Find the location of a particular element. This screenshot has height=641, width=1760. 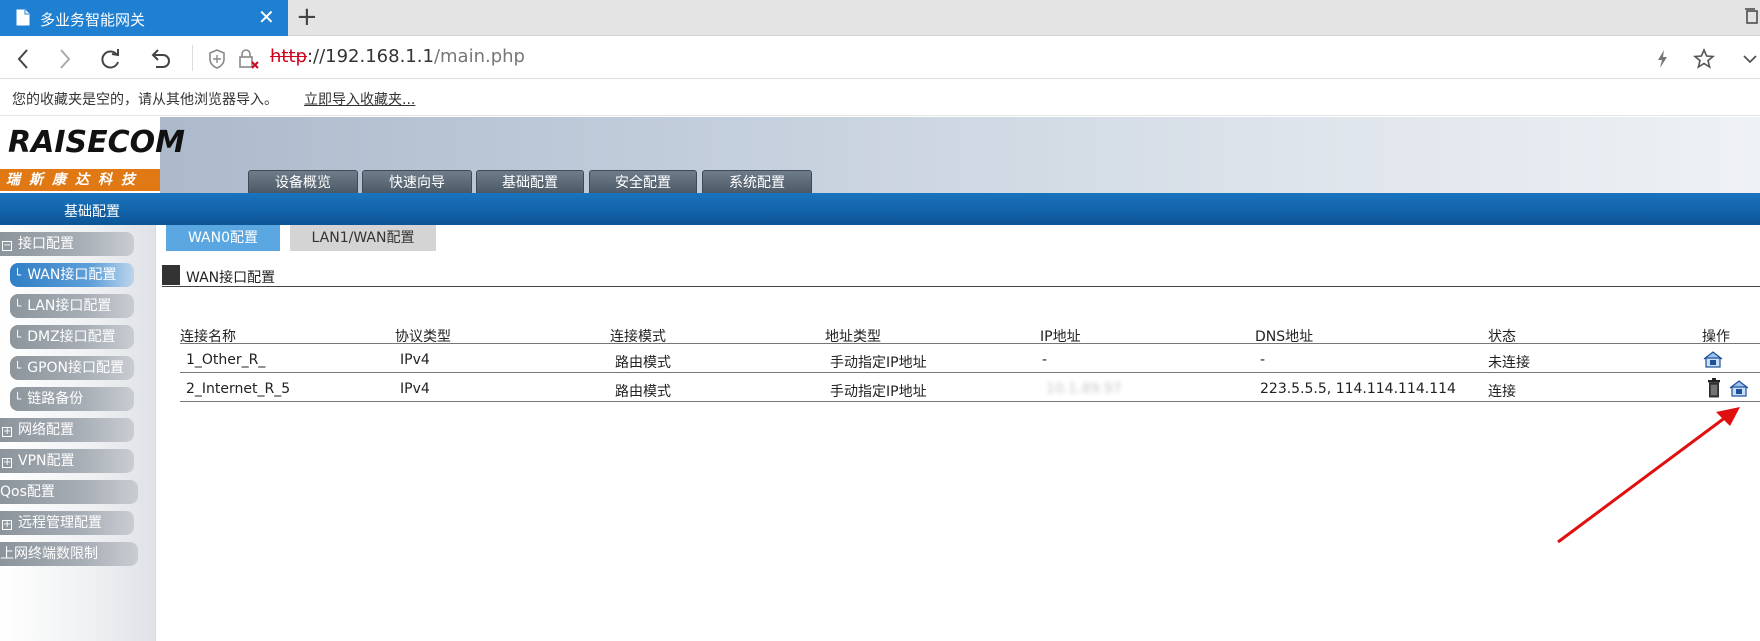

sidebar-item-label: WAN接口配置 is located at coordinates (72, 275).